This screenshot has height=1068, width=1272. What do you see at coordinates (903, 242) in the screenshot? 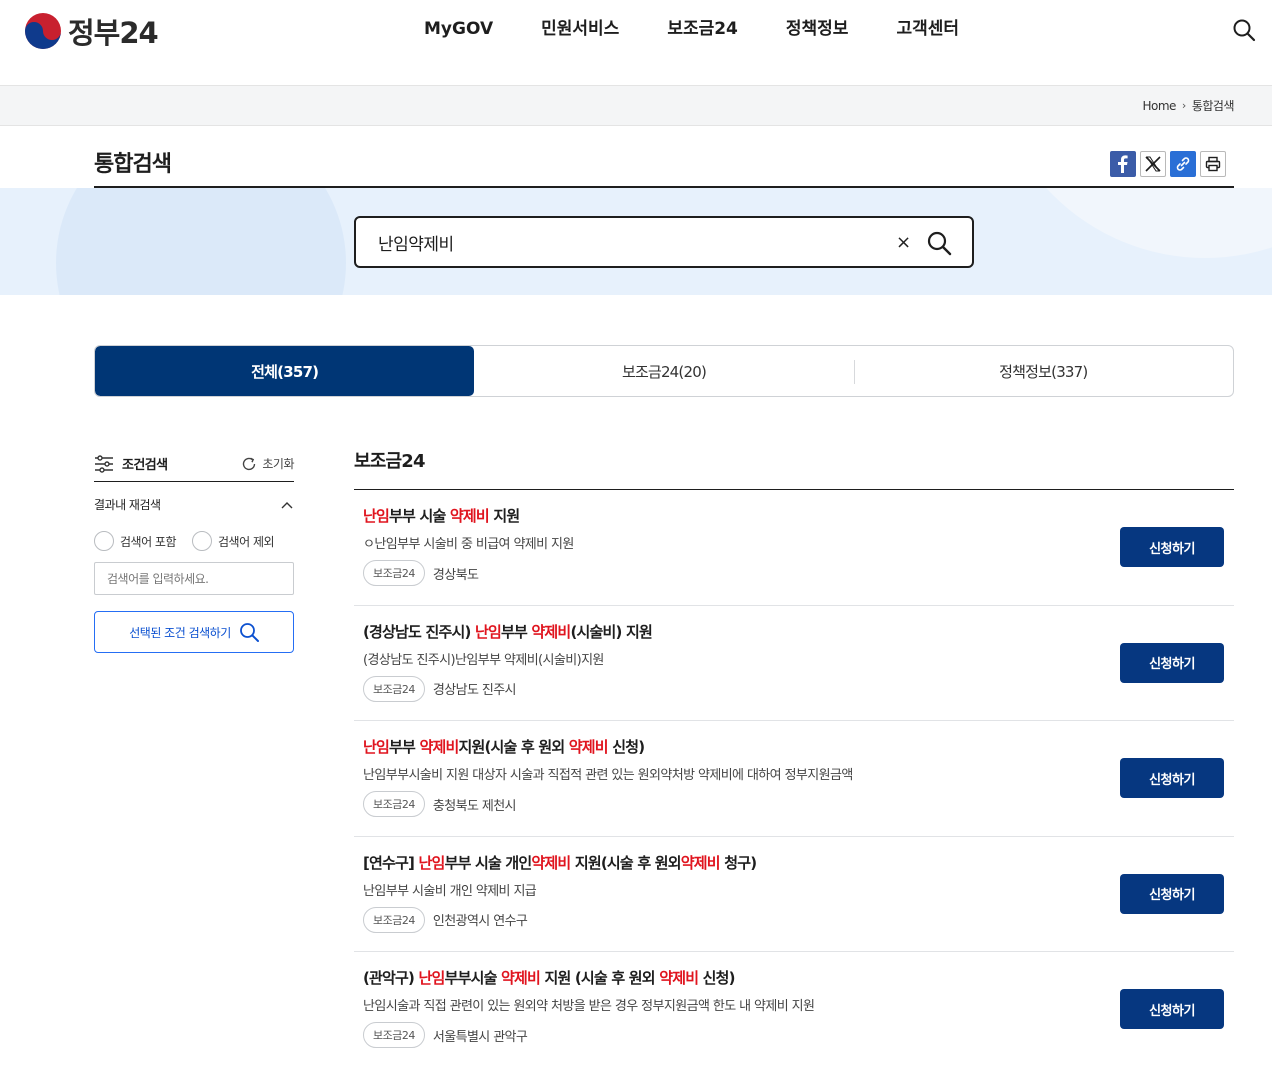
I see `clear-icon: ×` at bounding box center [903, 242].